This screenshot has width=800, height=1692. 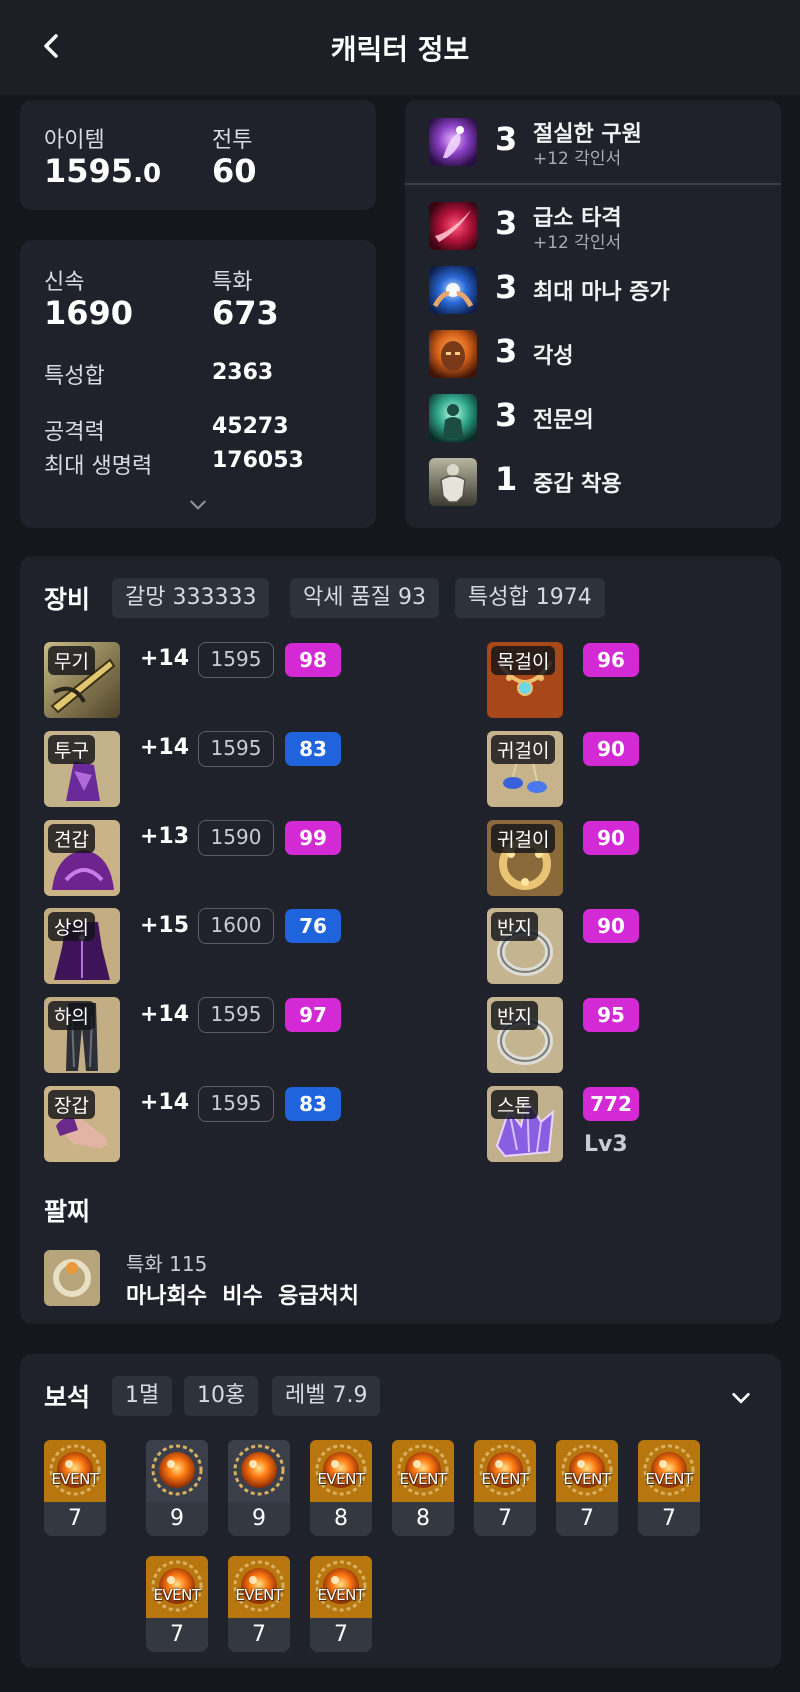 What do you see at coordinates (74, 376) in the screenshot?
I see `stat-total-label: 특성합` at bounding box center [74, 376].